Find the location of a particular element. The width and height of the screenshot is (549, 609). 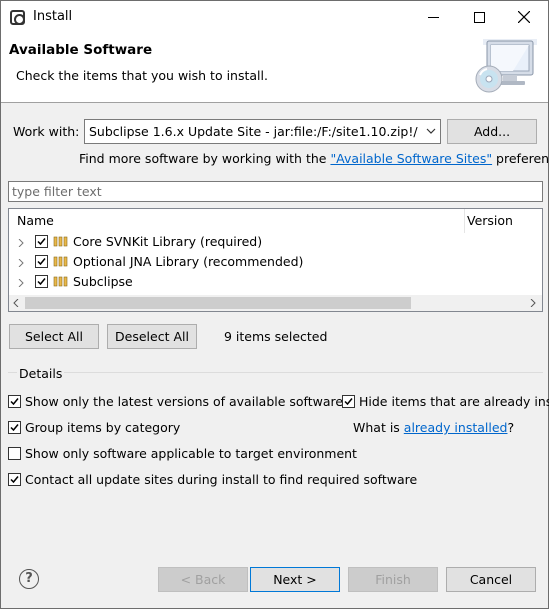

work-with-label: Work with: is located at coordinates (46, 131).